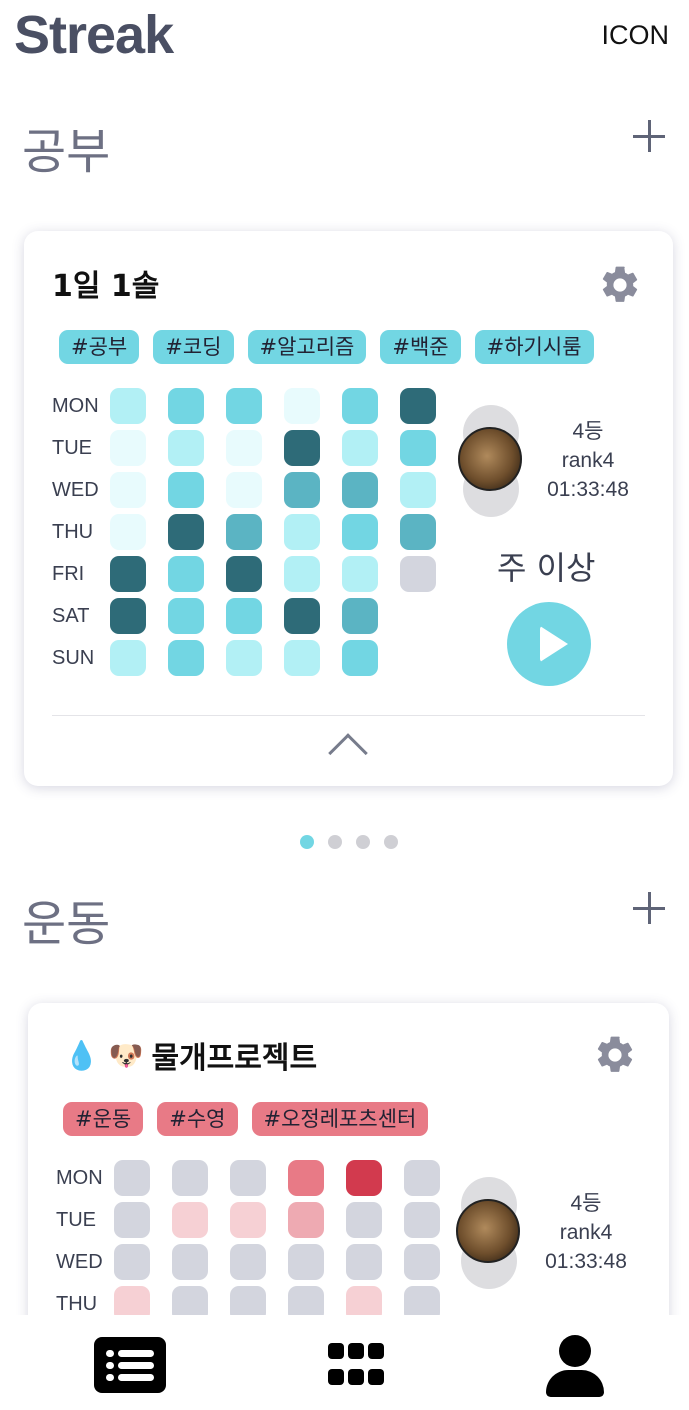 The image size is (689, 1410). Describe the element at coordinates (103, 1119) in the screenshot. I see `tag: #운동` at that location.